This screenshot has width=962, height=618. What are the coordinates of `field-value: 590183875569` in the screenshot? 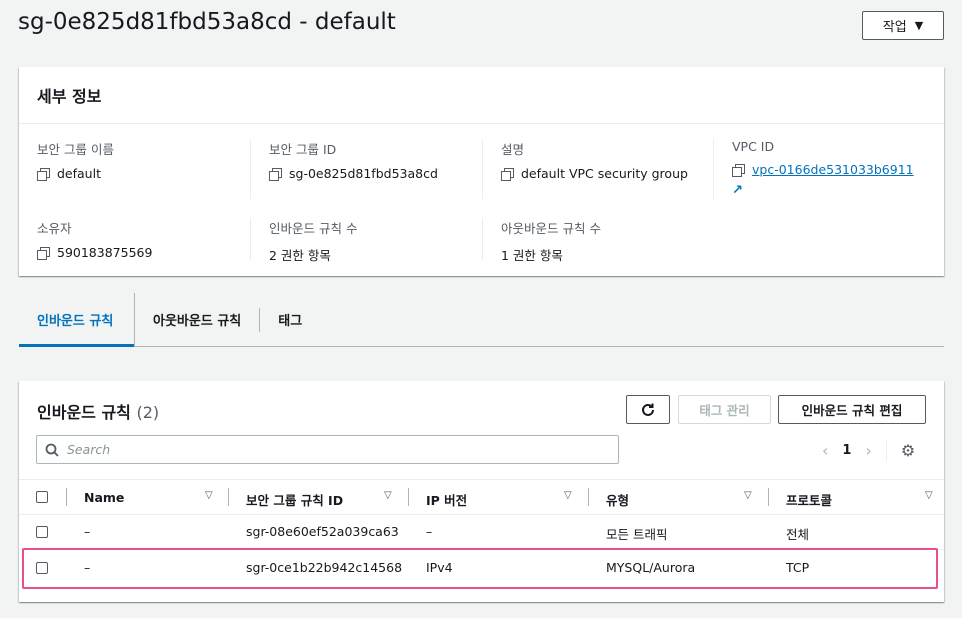 It's located at (105, 252).